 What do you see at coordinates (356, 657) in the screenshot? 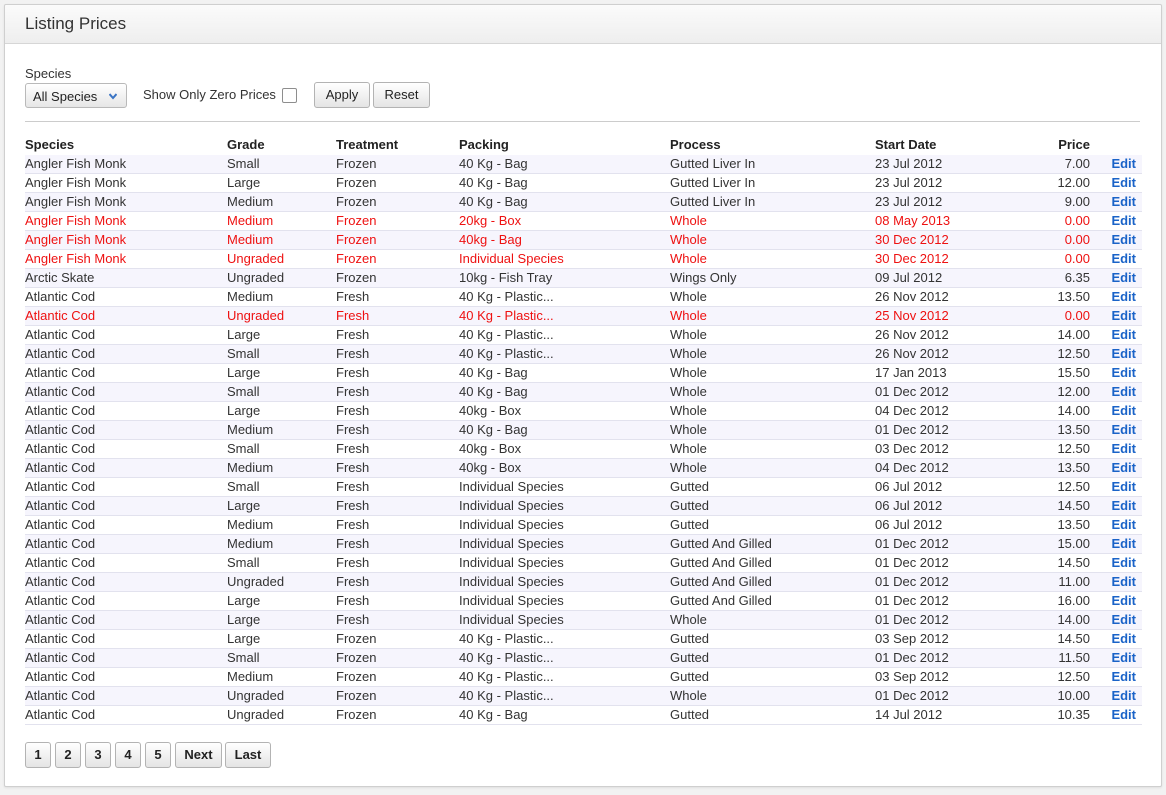
I see `cell-treatment: Frozen` at bounding box center [356, 657].